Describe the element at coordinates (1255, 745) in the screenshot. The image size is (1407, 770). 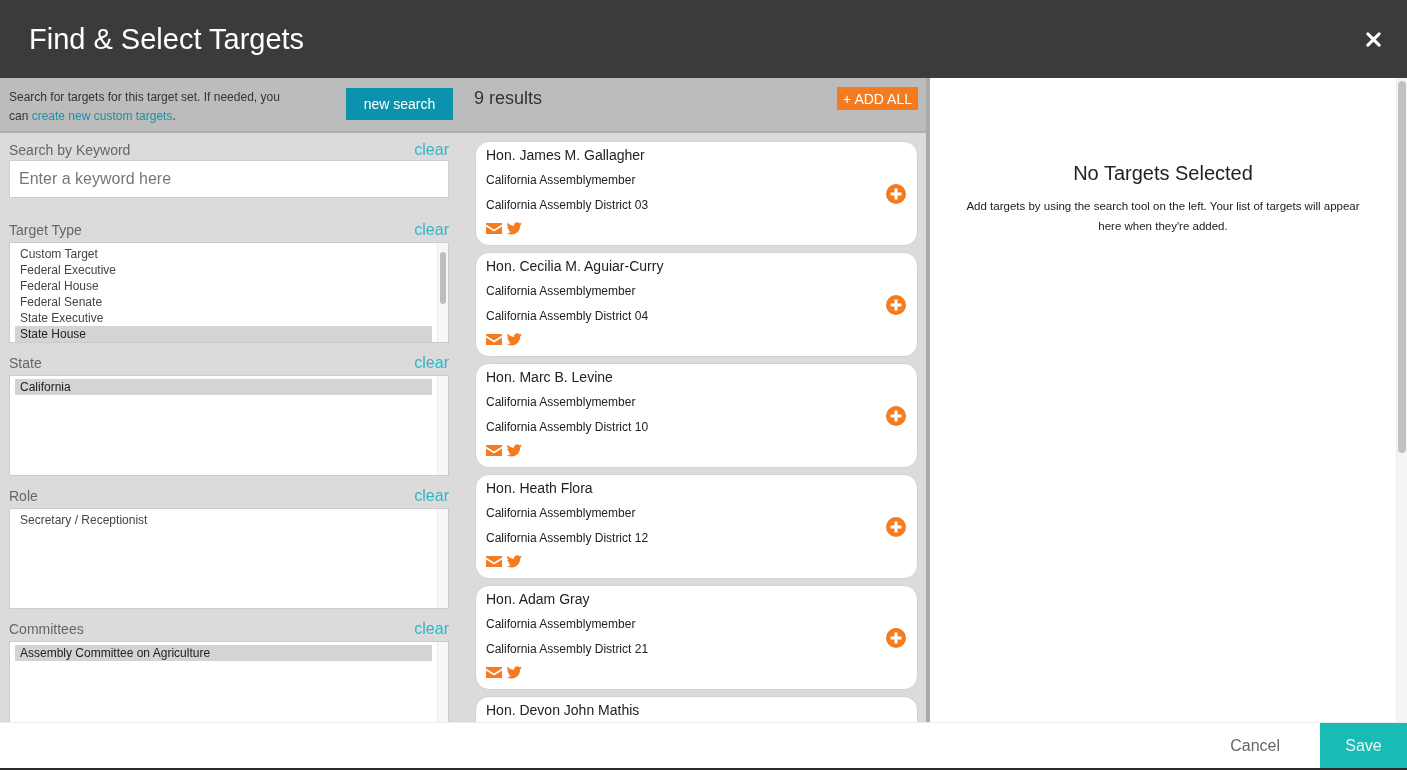
I see `cancel-button: Cancel` at that location.